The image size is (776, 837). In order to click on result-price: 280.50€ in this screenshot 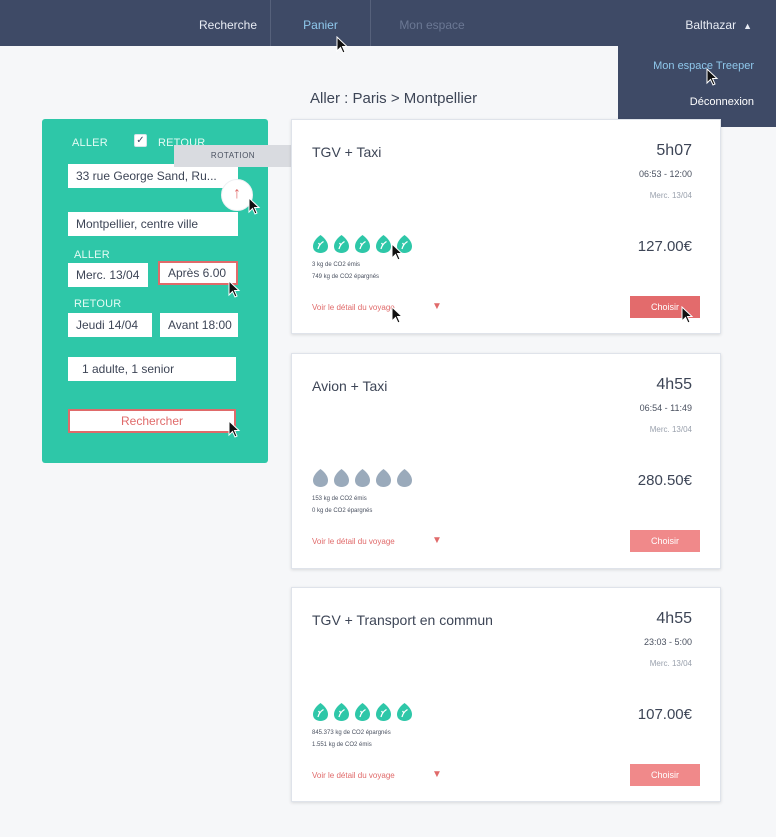, I will do `click(664, 480)`.